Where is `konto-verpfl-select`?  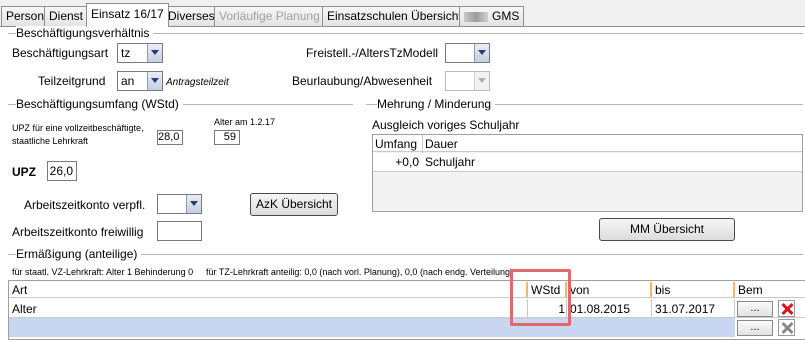
konto-verpfl-select is located at coordinates (179, 204).